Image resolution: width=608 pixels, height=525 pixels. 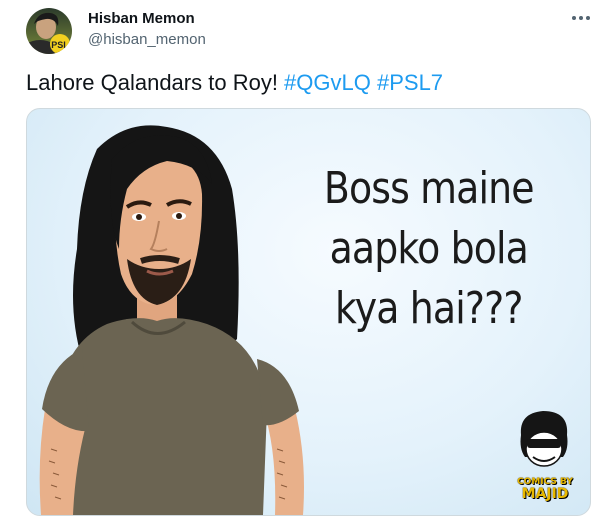 What do you see at coordinates (141, 18) in the screenshot?
I see `author-display-name: Hisban Memon` at bounding box center [141, 18].